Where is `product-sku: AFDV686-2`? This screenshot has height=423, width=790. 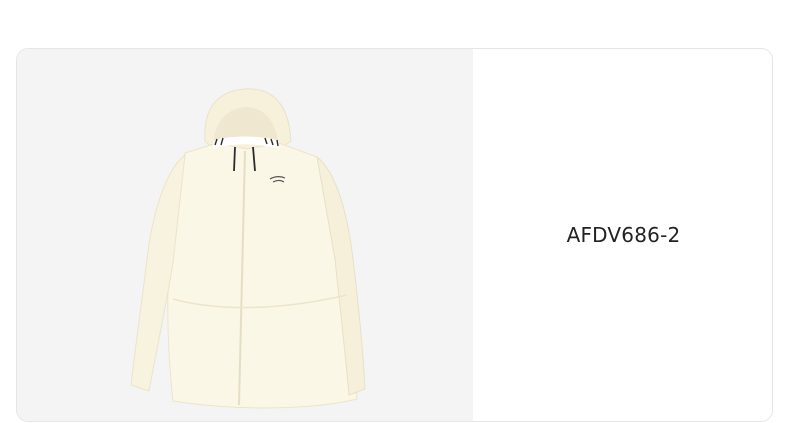
product-sku: AFDV686-2 is located at coordinates (623, 235).